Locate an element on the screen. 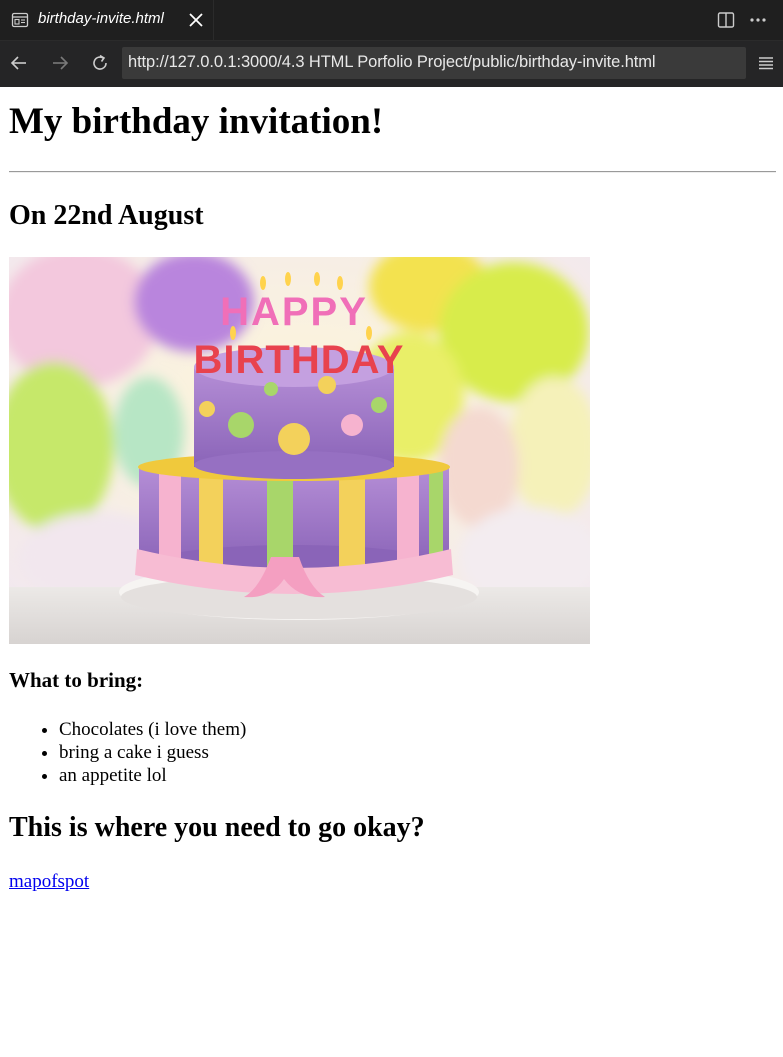 The width and height of the screenshot is (783, 1057). date-heading: On 22nd August is located at coordinates (106, 215).